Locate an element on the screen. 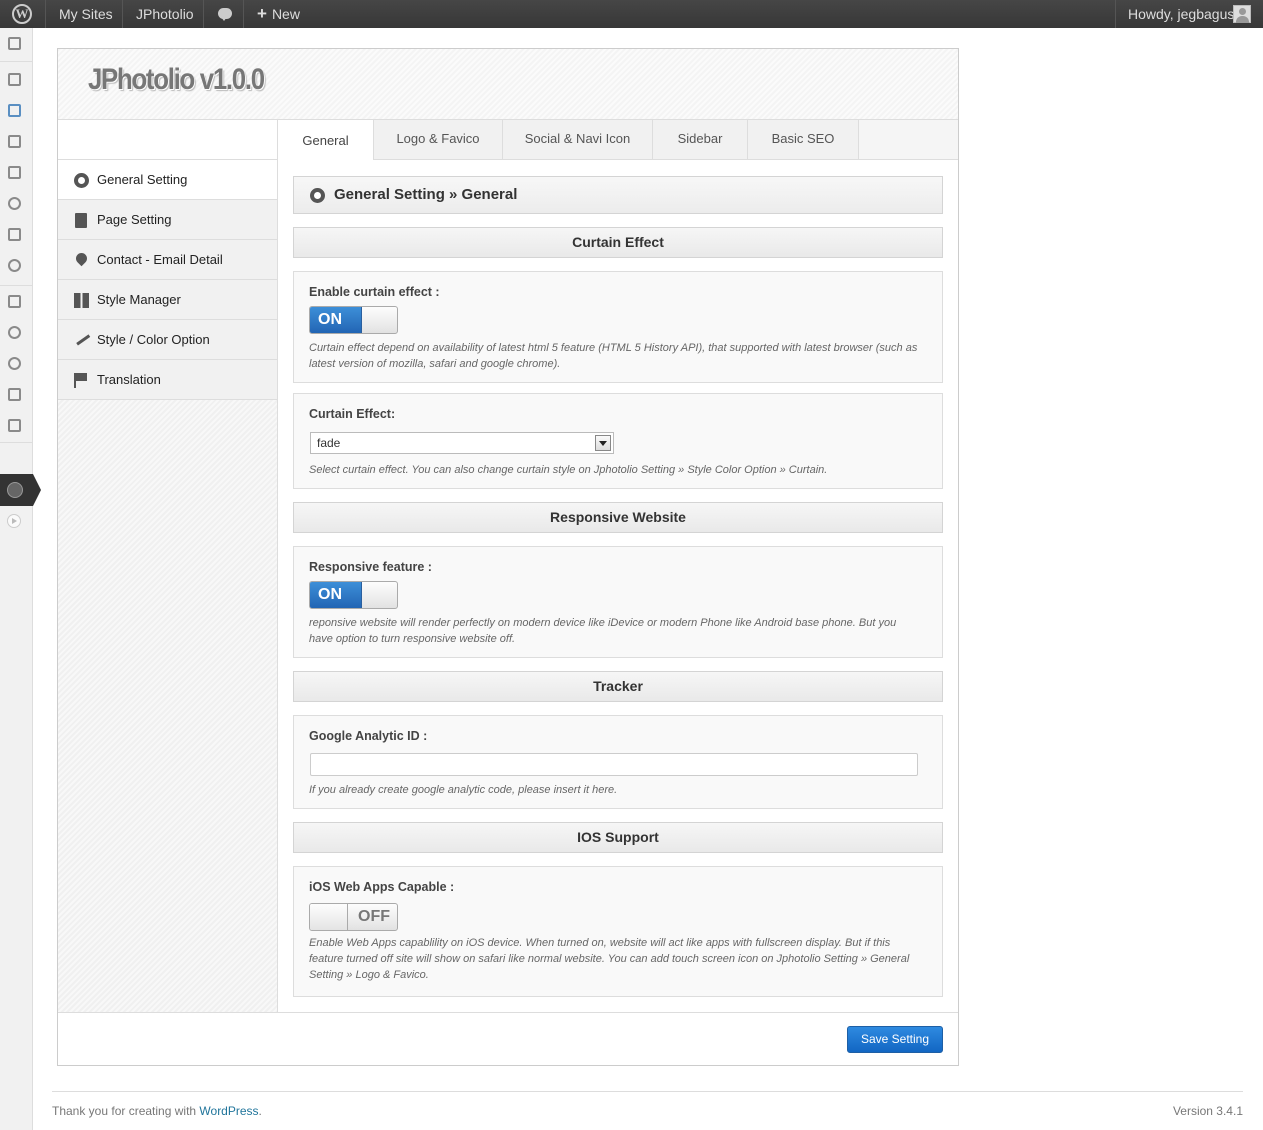 Image resolution: width=1263 pixels, height=1130 pixels. avatar-icon is located at coordinates (1242, 14).